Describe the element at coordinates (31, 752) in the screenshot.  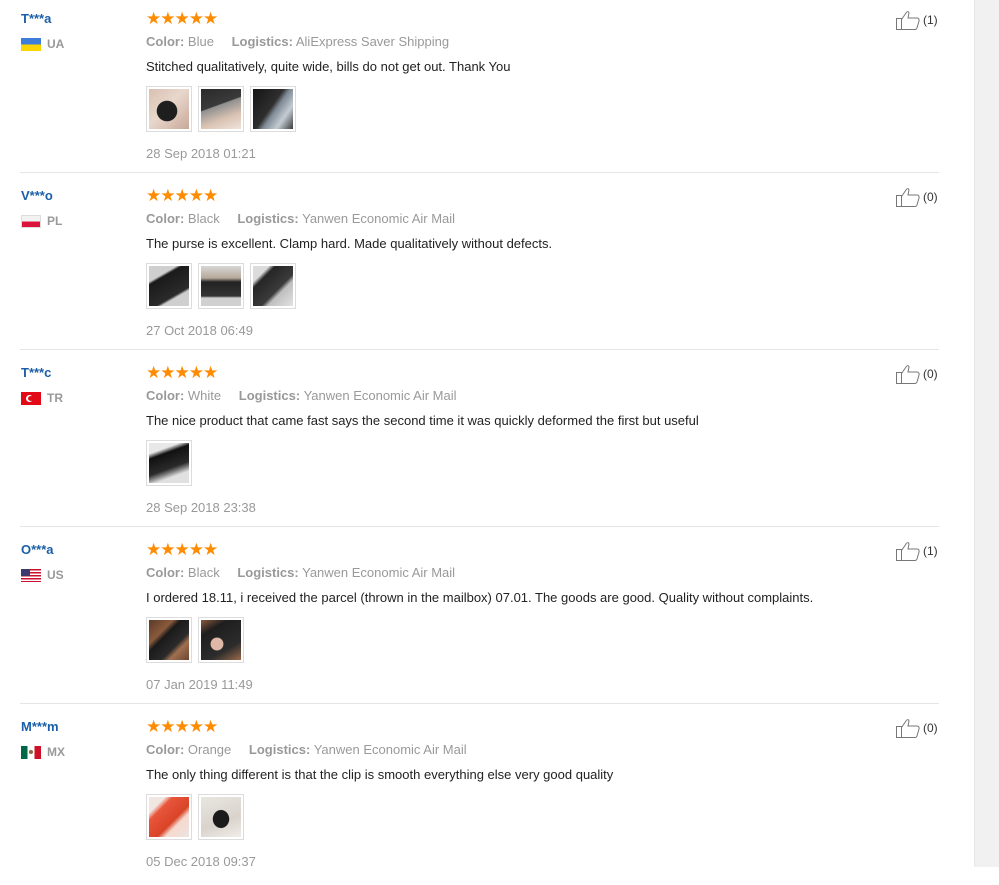
I see `flag-mx-icon` at that location.